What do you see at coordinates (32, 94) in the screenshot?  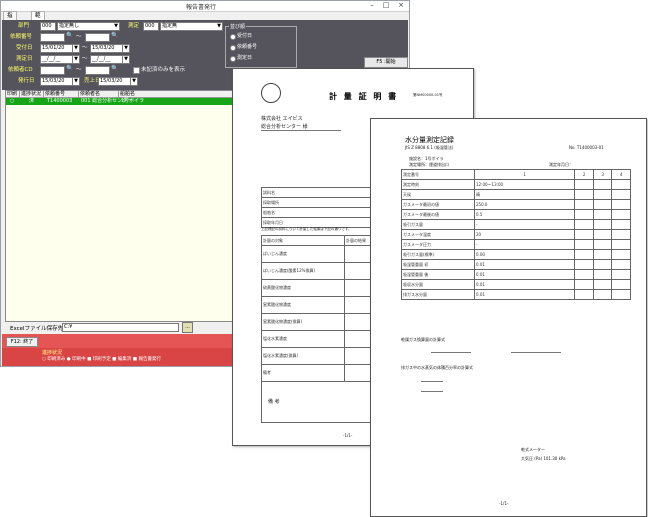 I see `grid-header-status: 進捗状況` at bounding box center [32, 94].